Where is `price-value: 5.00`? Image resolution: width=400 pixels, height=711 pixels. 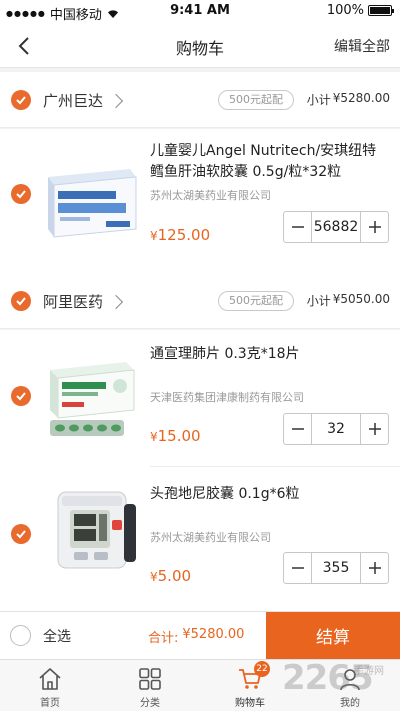
price-value: 5.00 is located at coordinates (174, 576).